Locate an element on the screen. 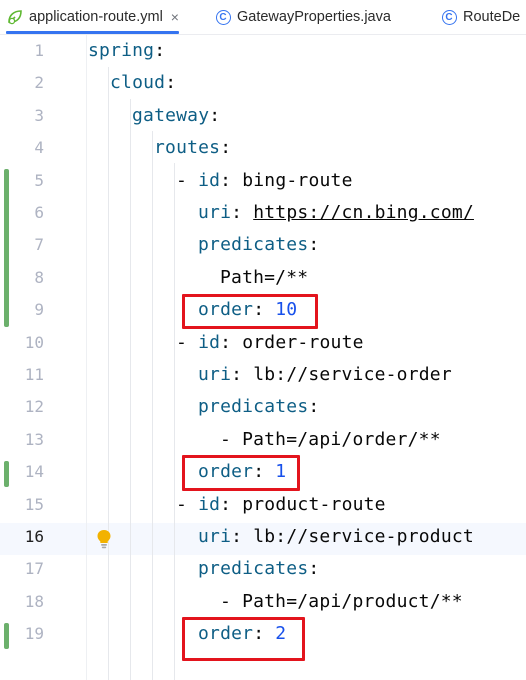 Image resolution: width=526 pixels, height=680 pixels. code-line: - id: order-route is located at coordinates (270, 343).